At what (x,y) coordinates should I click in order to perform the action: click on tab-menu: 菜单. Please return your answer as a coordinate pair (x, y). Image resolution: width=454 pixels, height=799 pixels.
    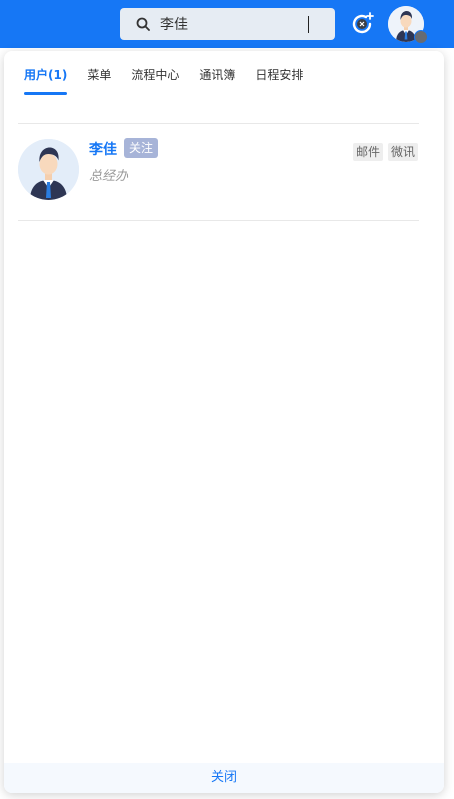
    Looking at the image, I should click on (99, 79).